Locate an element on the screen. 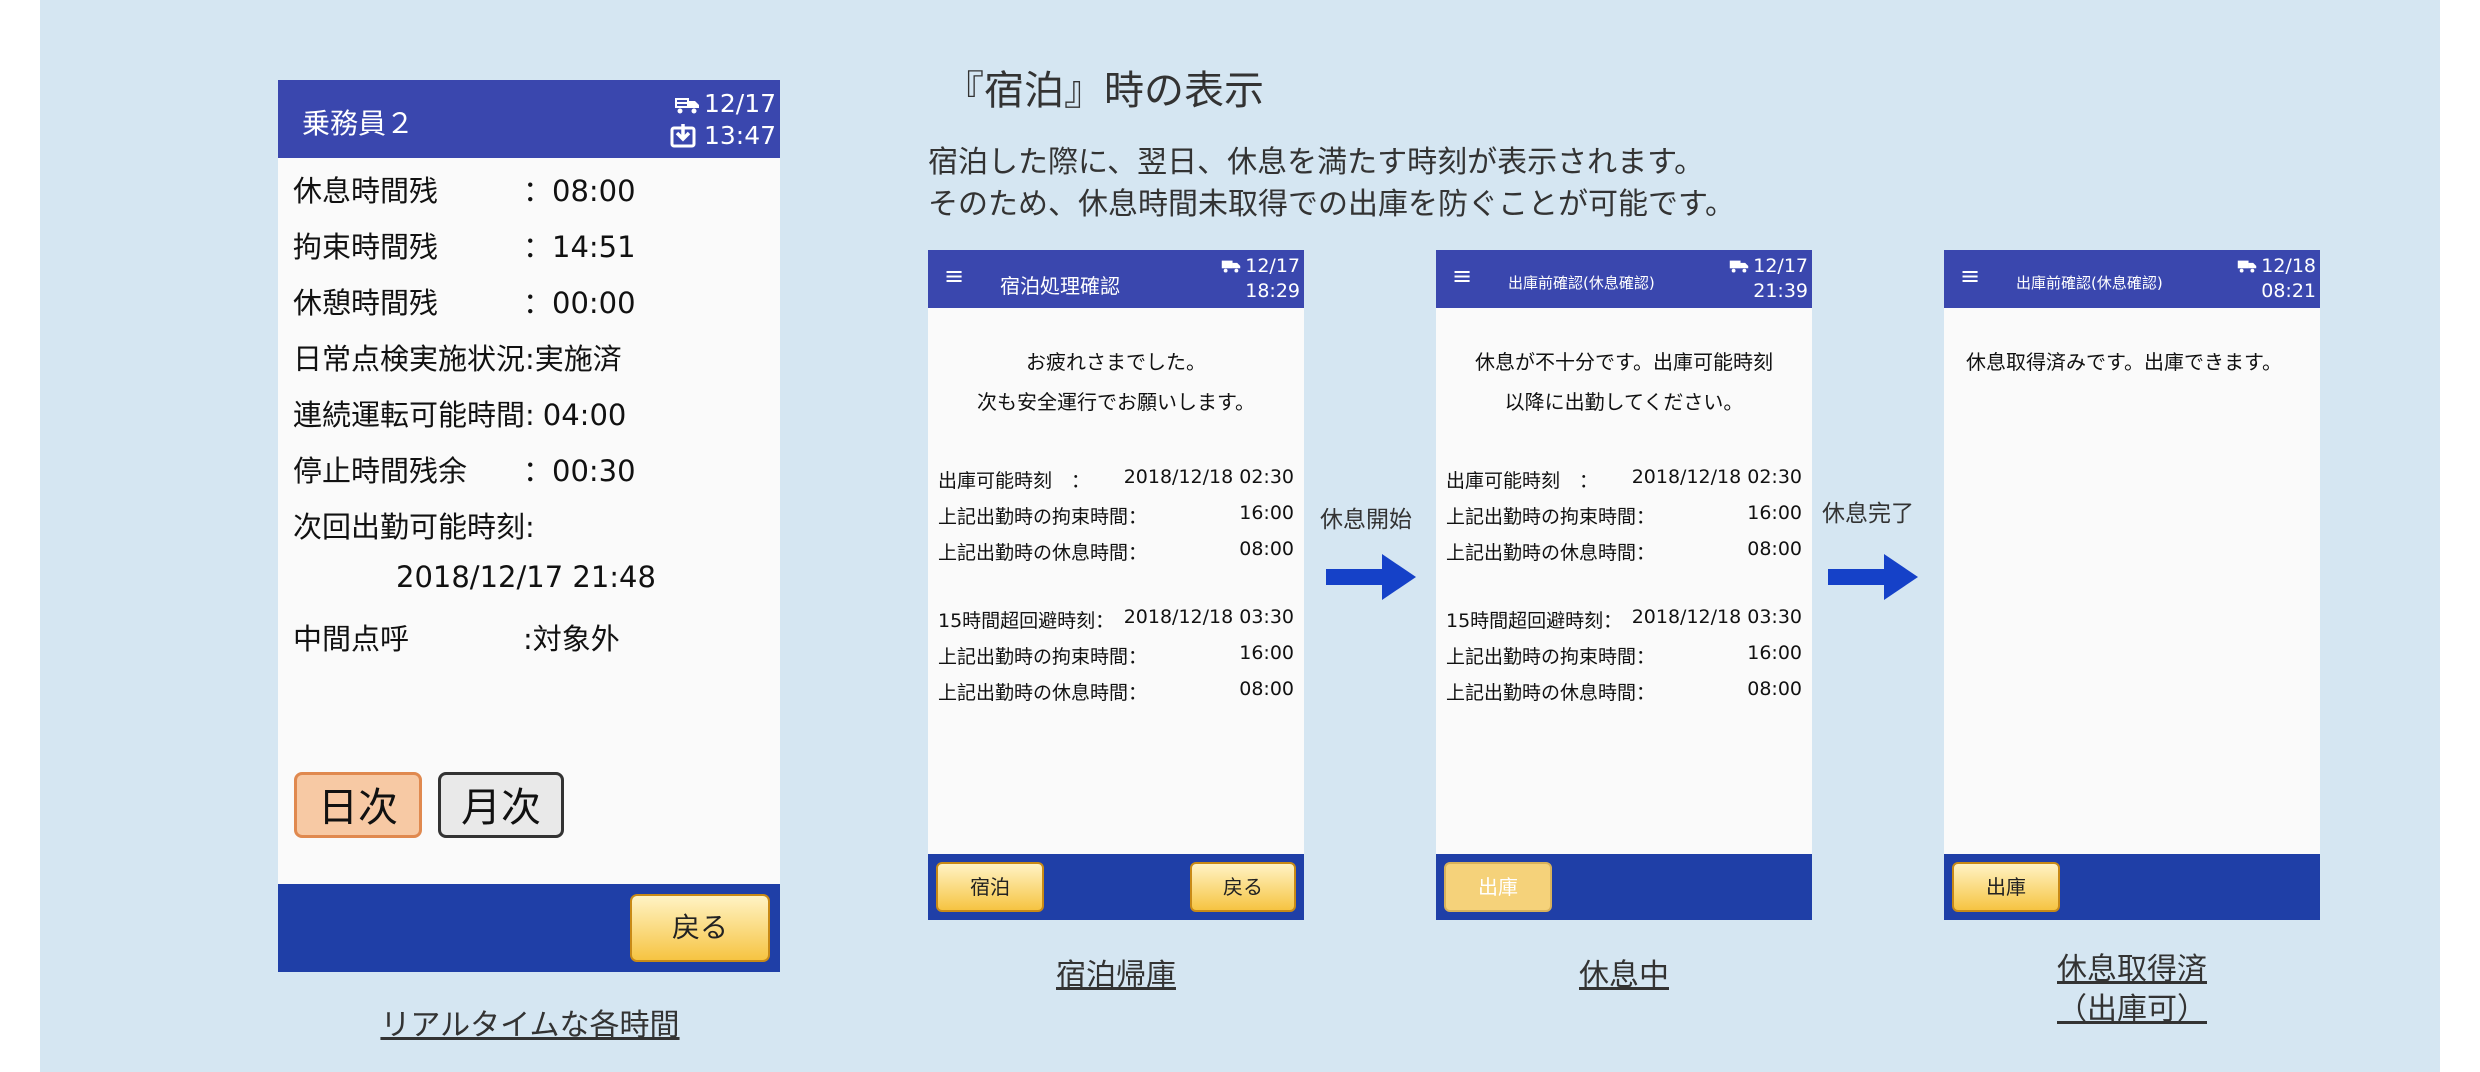 The image size is (2480, 1072). resting-message-line2: 以降に出勤してください。 is located at coordinates (1624, 402).